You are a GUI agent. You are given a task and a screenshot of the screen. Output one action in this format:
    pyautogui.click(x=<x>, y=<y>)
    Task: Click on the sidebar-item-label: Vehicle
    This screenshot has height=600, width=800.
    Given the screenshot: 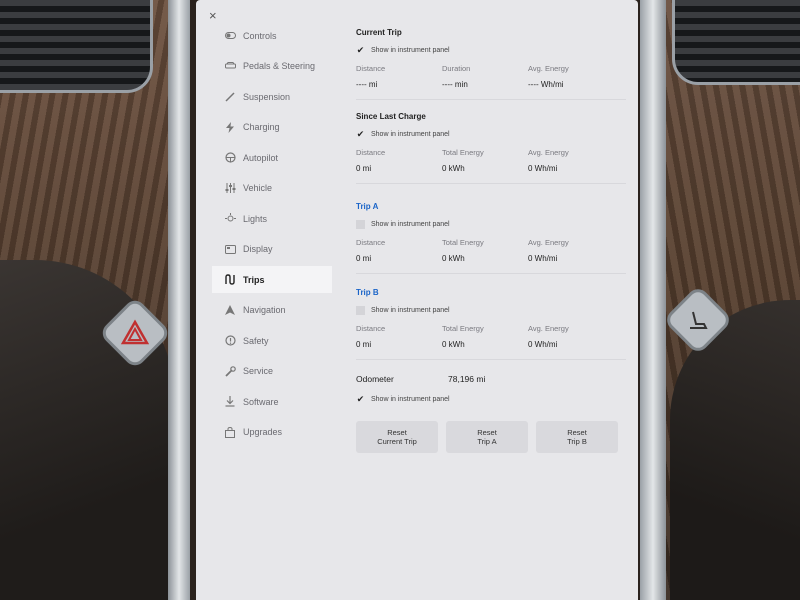 What is the action you would take?
    pyautogui.click(x=258, y=188)
    